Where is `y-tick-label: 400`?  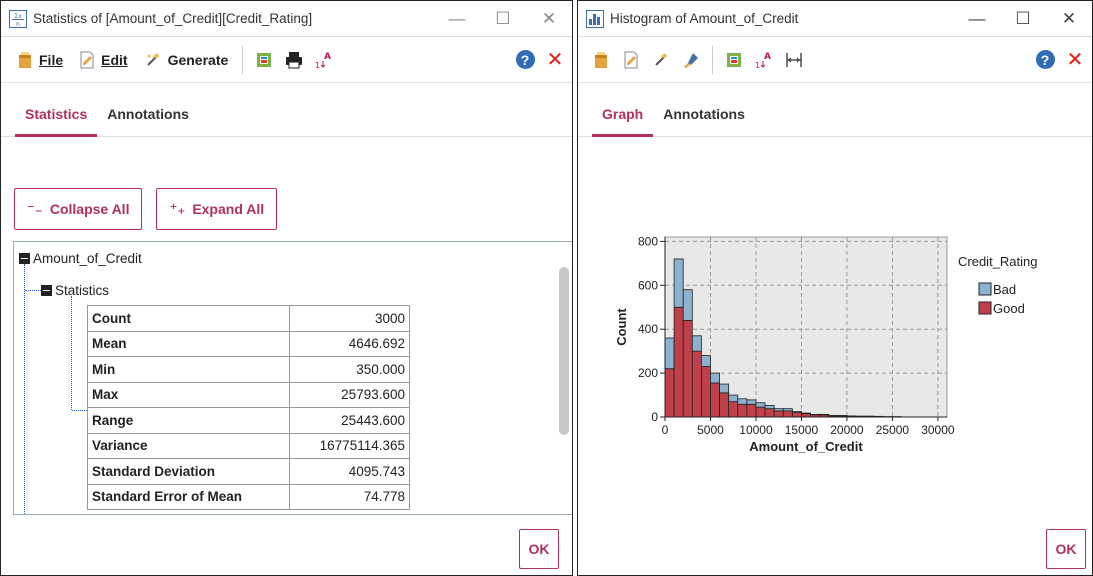
y-tick-label: 400 is located at coordinates (648, 329).